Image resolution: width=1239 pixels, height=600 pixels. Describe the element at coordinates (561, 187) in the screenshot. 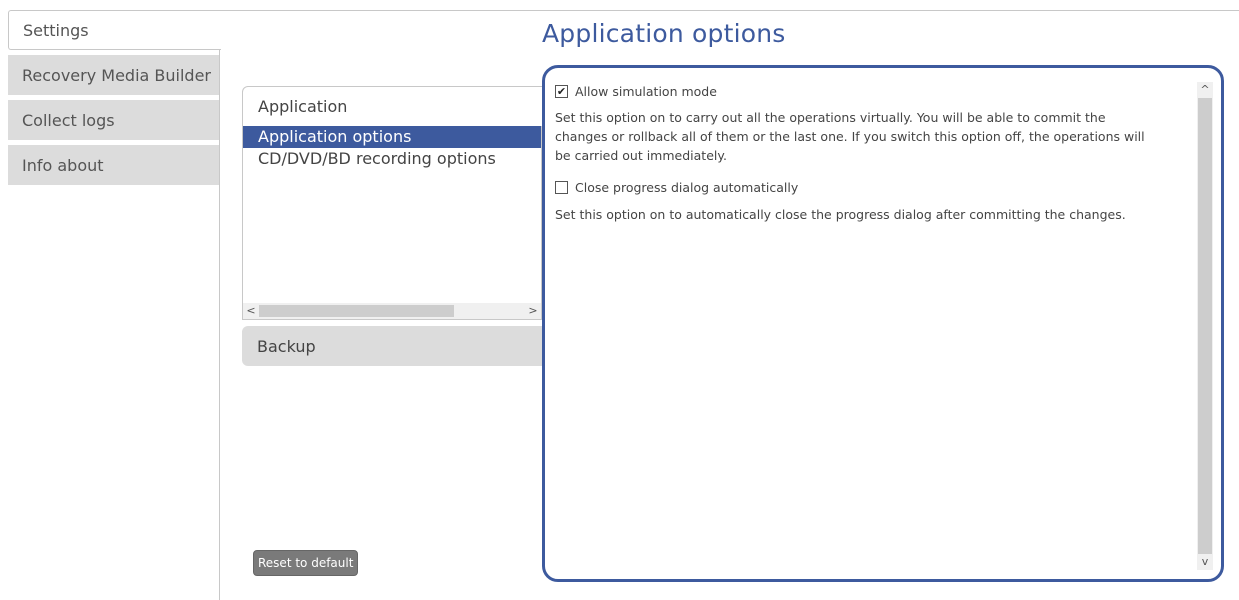

I see `close-progress-checkbox` at that location.